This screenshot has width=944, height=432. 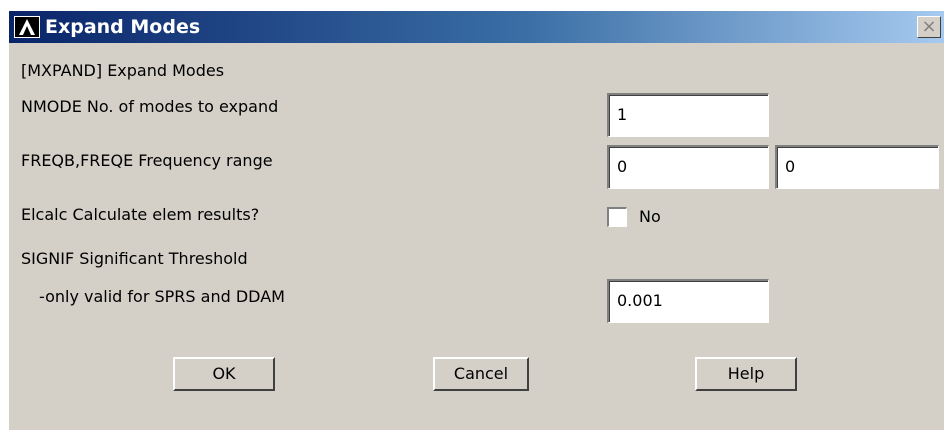 I want to click on command-header: [MXPAND] Expand Modes, so click(x=123, y=70).